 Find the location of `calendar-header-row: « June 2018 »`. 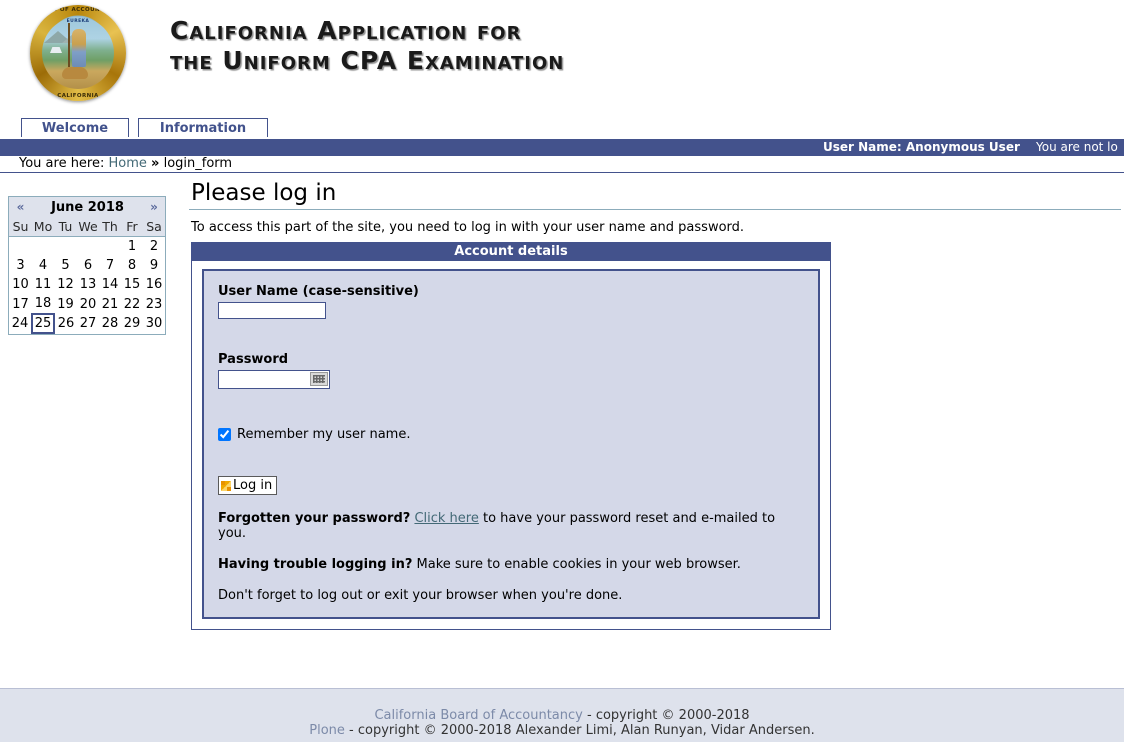

calendar-header-row: « June 2018 » is located at coordinates (87, 207).